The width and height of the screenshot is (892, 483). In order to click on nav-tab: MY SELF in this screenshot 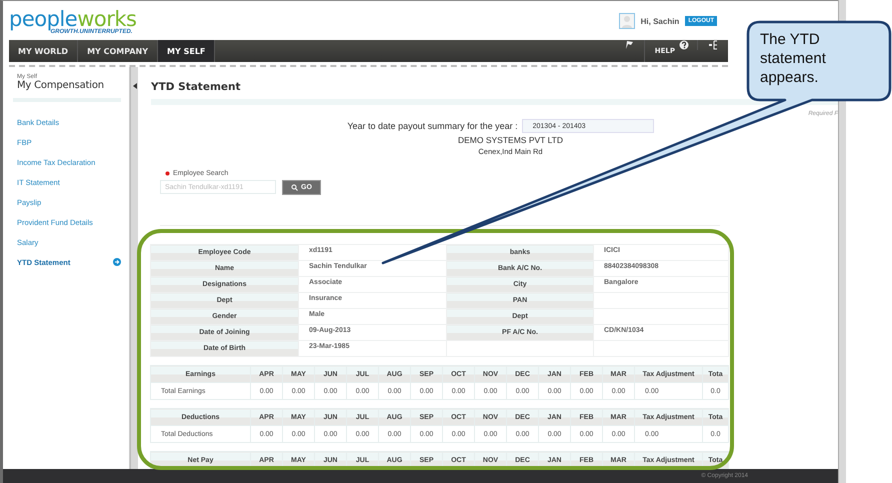, I will do `click(187, 51)`.